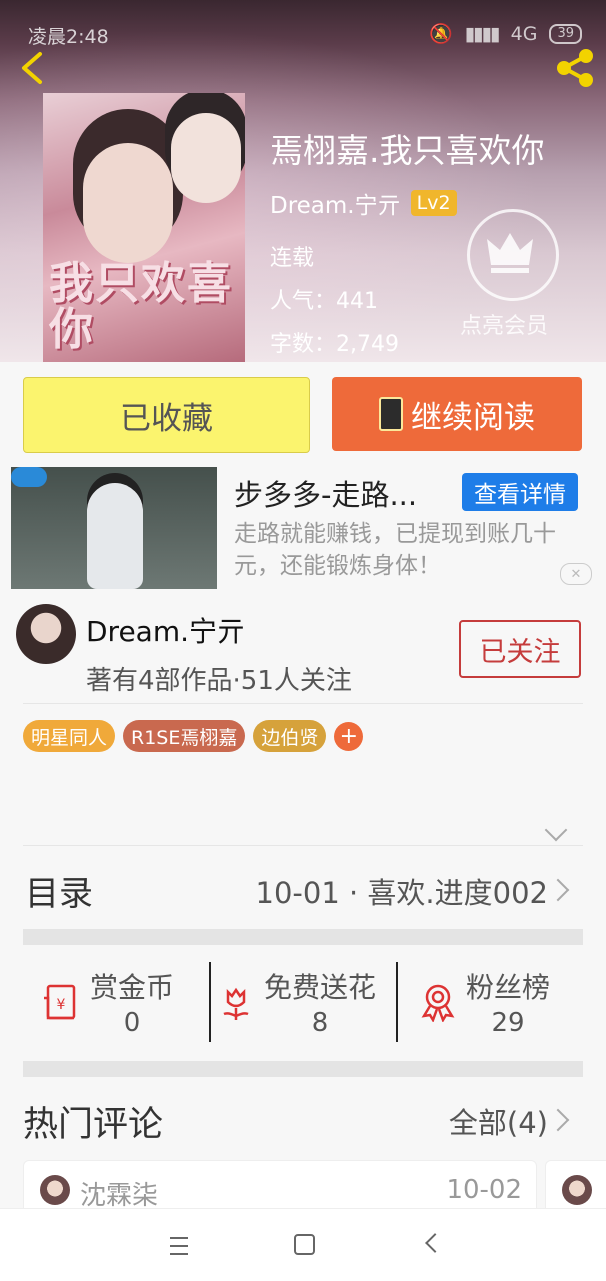 The width and height of the screenshot is (606, 1281). I want to click on tag-item: 边伯贤, so click(290, 736).